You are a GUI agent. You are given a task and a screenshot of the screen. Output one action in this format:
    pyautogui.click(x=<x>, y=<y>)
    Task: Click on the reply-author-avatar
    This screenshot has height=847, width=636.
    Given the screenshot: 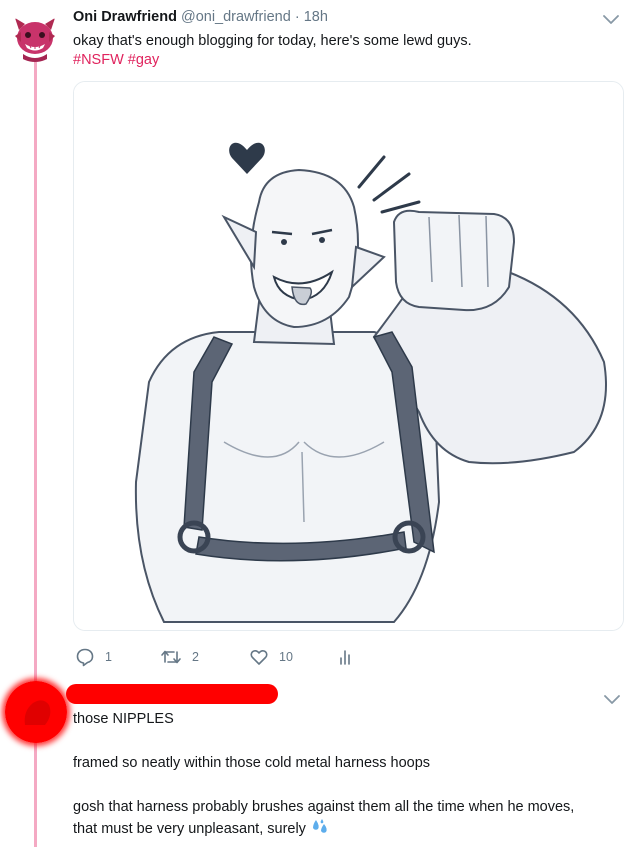 What is the action you would take?
    pyautogui.click(x=36, y=712)
    